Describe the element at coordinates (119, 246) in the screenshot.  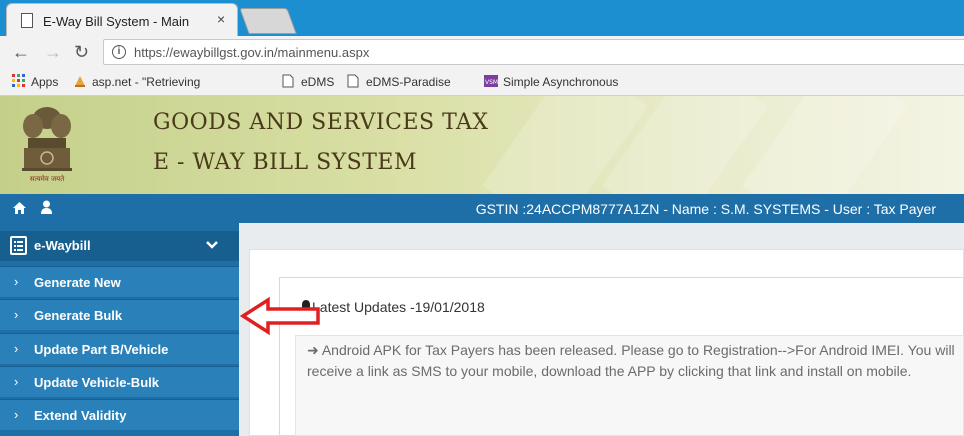
I see `sidebar-section-ewaybill: e-Waybill` at that location.